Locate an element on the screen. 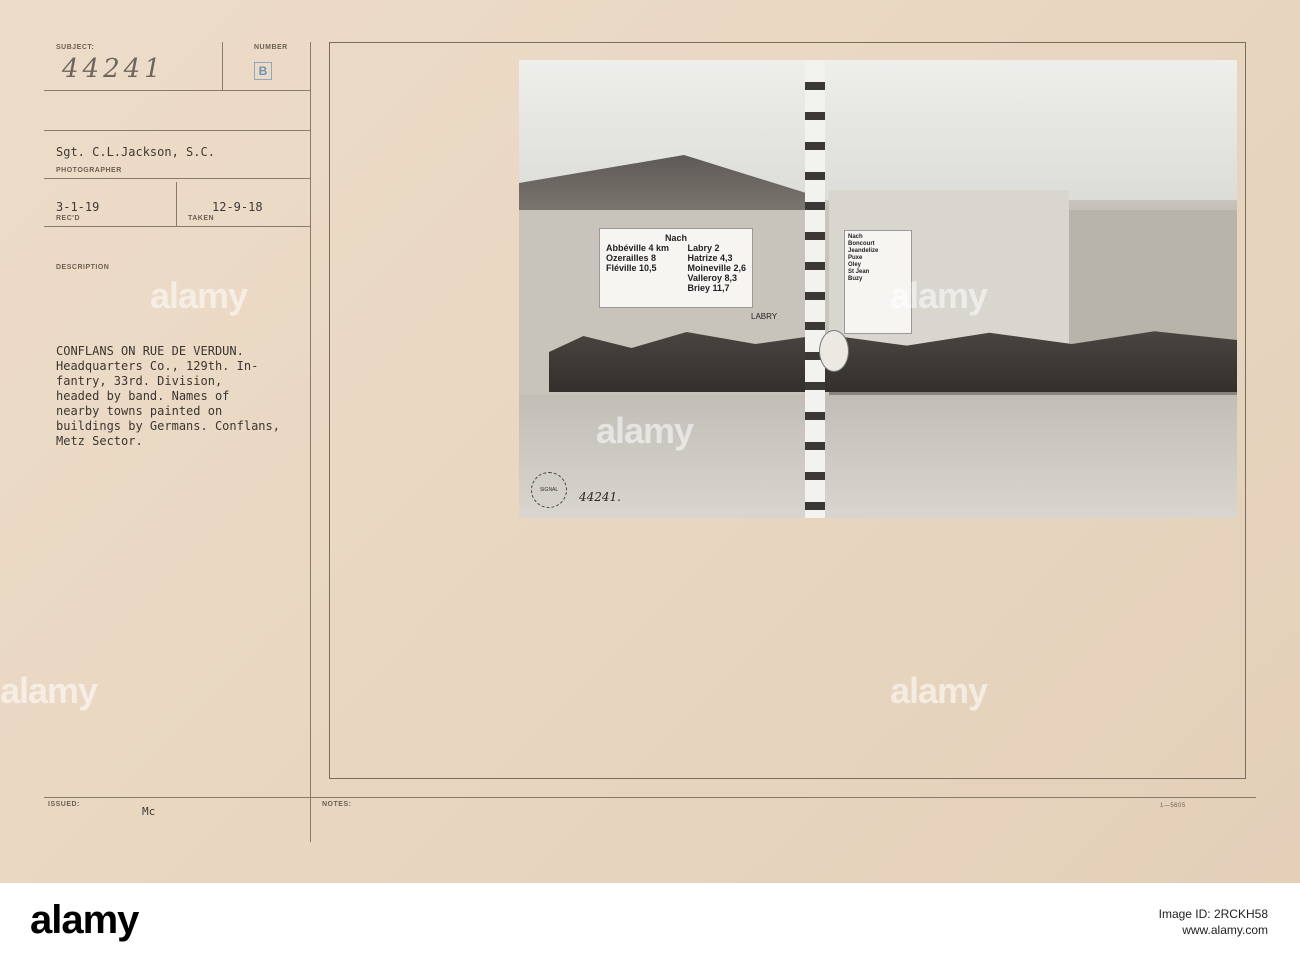 Image resolution: width=1300 pixels, height=971 pixels. photographer-name: Sgt. C.L.Jackson, S.C. is located at coordinates (135, 152).